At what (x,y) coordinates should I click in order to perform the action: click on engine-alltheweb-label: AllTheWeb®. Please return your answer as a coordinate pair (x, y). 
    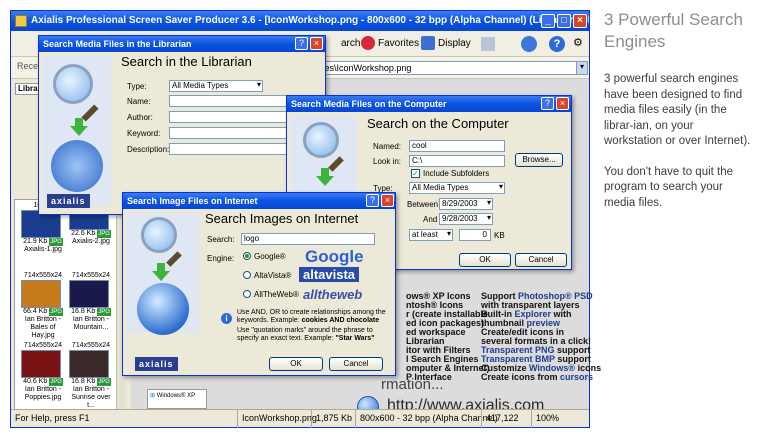
    Looking at the image, I should click on (276, 294).